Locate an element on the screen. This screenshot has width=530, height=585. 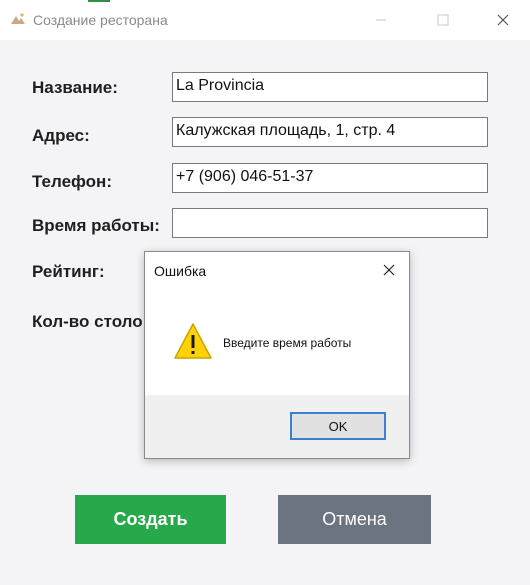
close-window-button is located at coordinates (503, 20).